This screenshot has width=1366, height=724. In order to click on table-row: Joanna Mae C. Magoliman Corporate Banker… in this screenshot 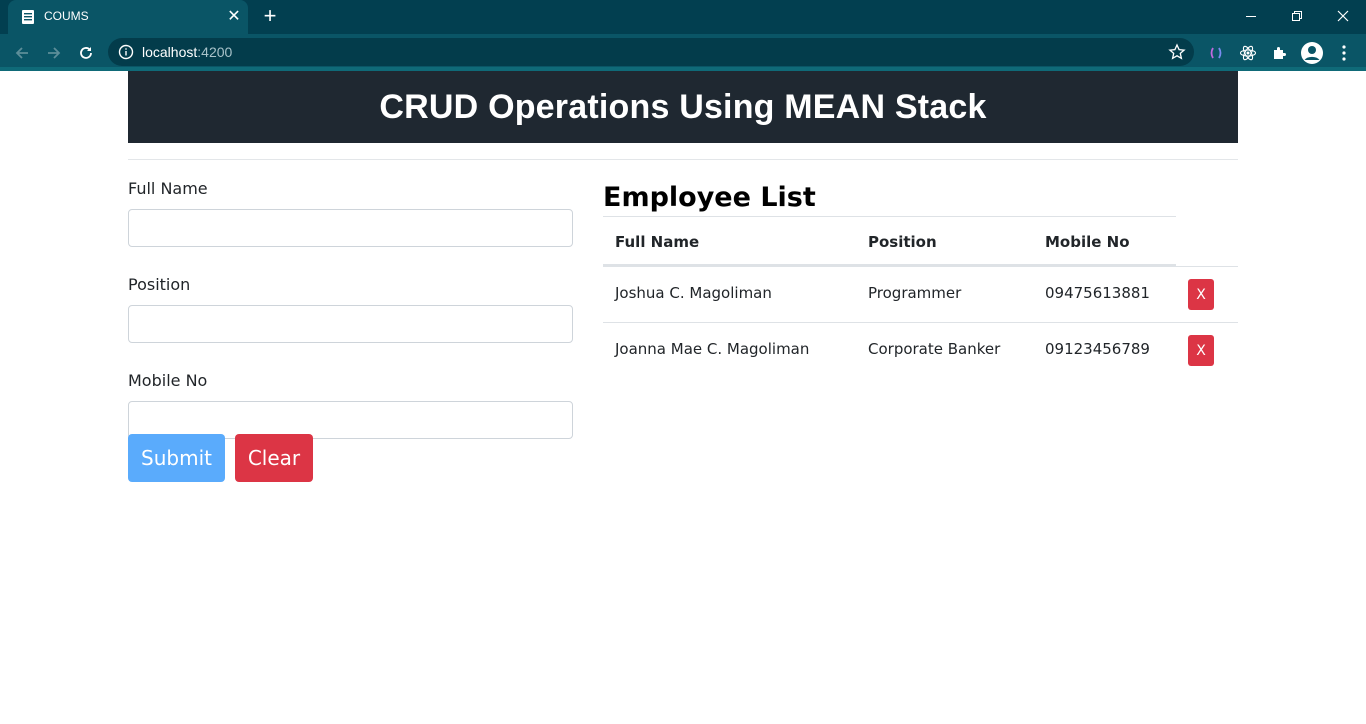, I will do `click(920, 350)`.